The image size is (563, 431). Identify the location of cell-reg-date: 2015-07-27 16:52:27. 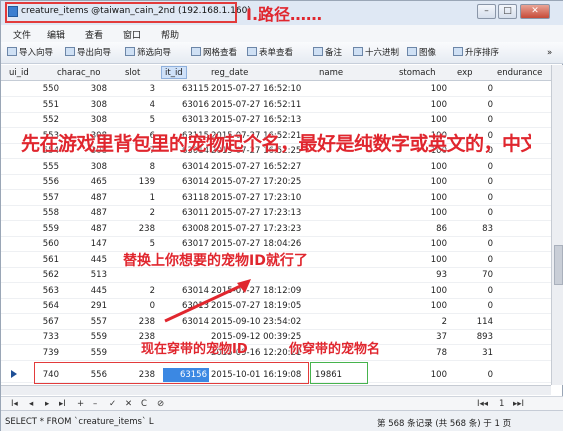
(261, 167).